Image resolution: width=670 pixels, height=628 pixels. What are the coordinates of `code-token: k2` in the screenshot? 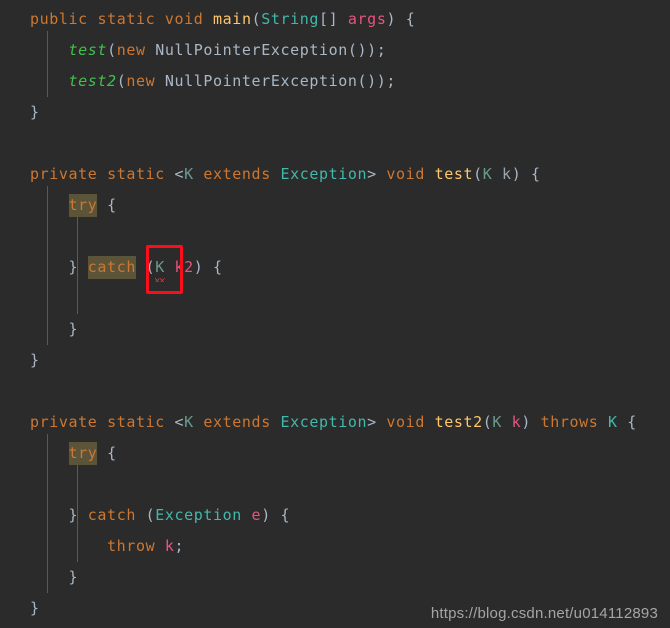 It's located at (184, 267).